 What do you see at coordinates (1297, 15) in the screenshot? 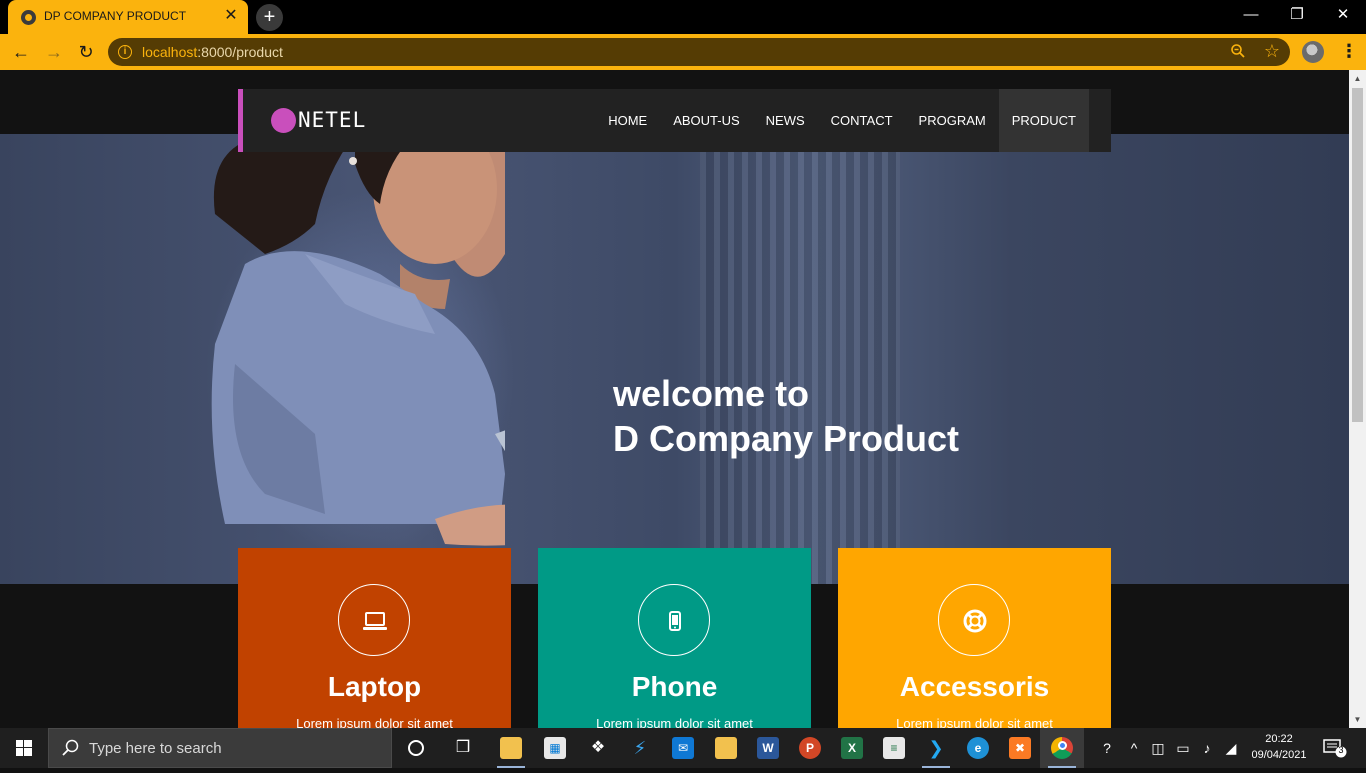
I see `restore-button: ❐` at bounding box center [1297, 15].